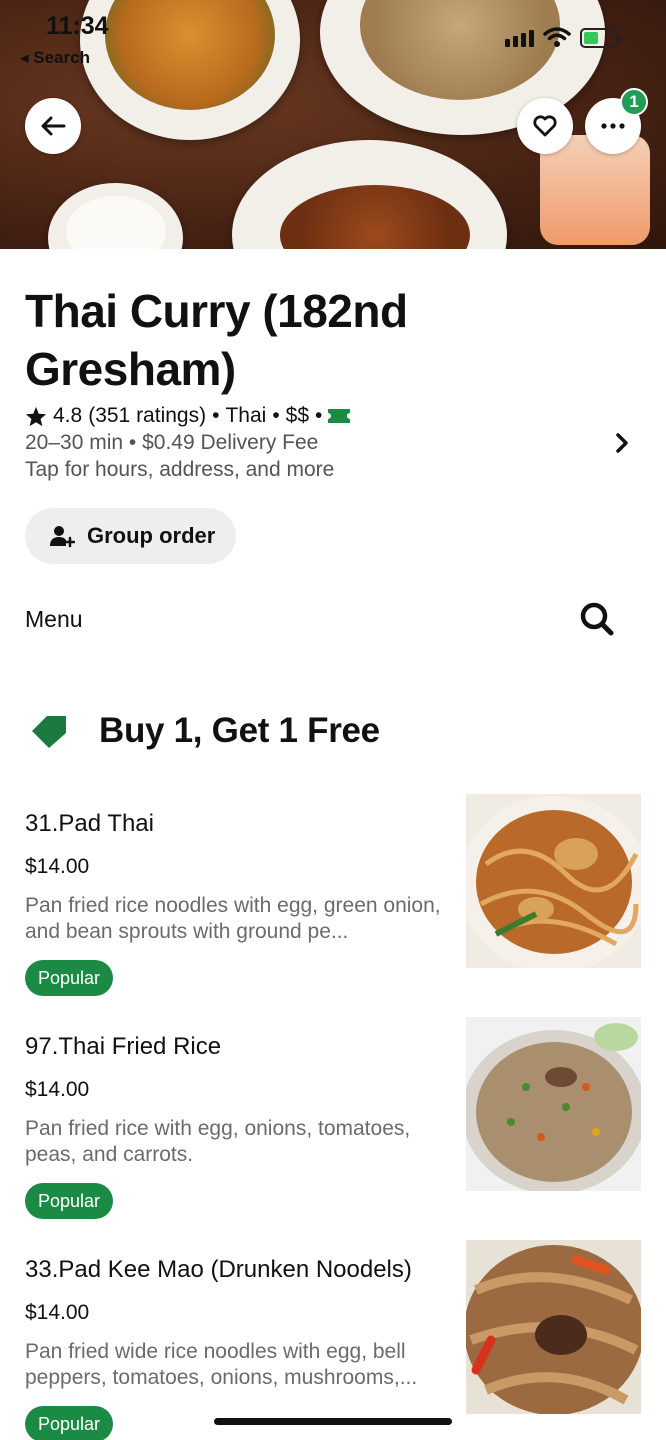 The height and width of the screenshot is (1440, 666). I want to click on battery-icon, so click(601, 38).